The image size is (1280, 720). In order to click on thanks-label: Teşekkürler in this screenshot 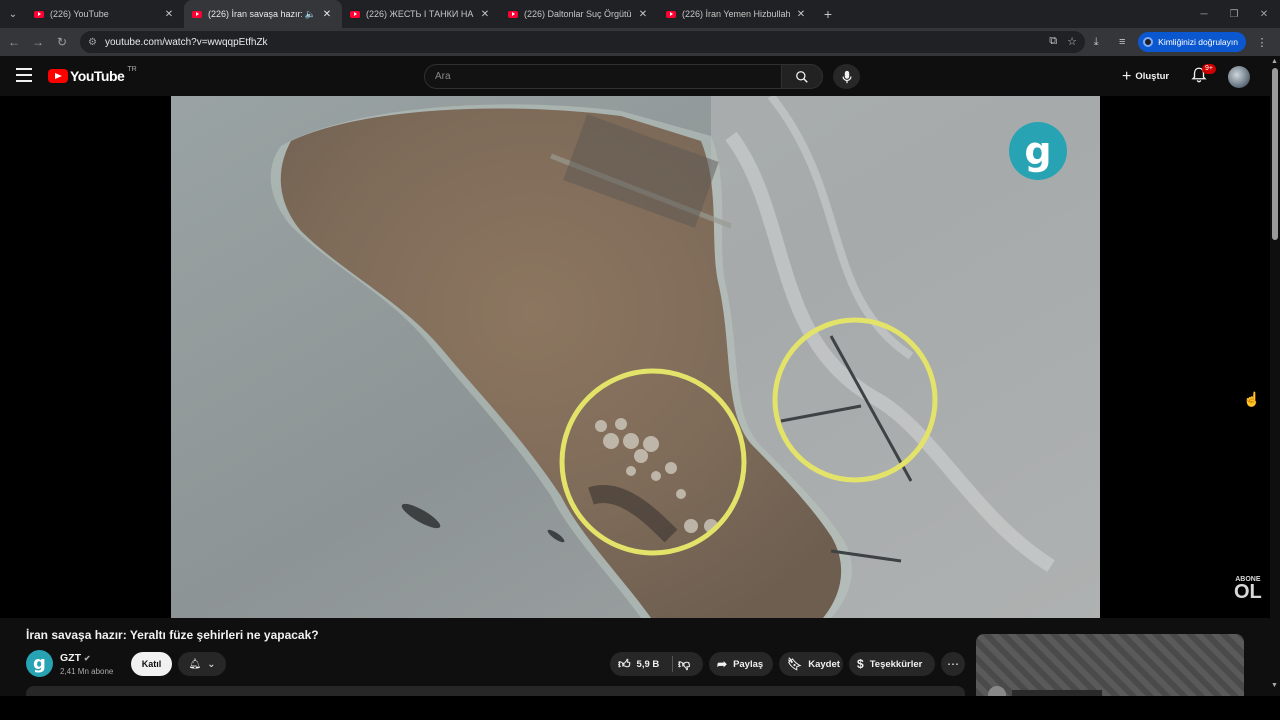, I will do `click(896, 664)`.